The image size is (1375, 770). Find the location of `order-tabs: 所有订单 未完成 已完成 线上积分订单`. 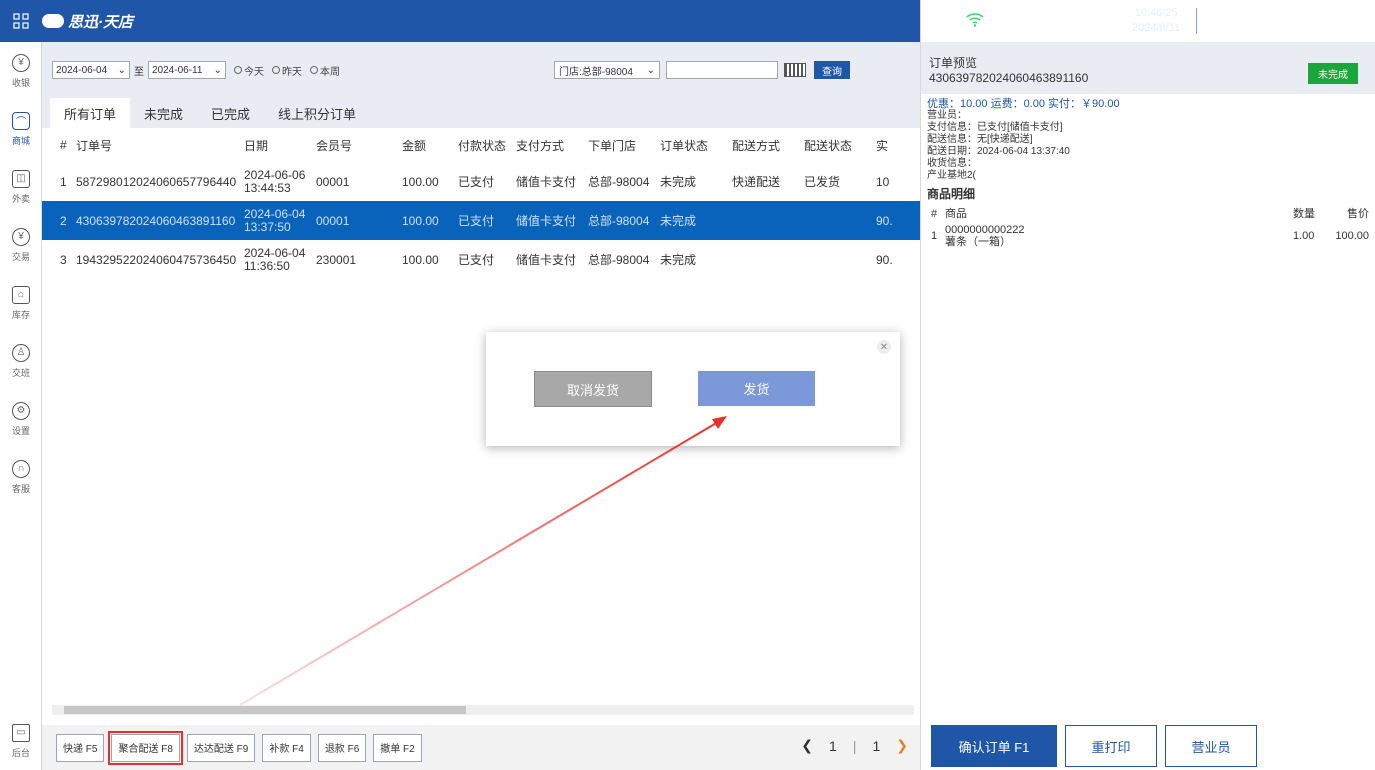

order-tabs: 所有订单 未完成 已完成 线上积分订单 is located at coordinates (481, 113).